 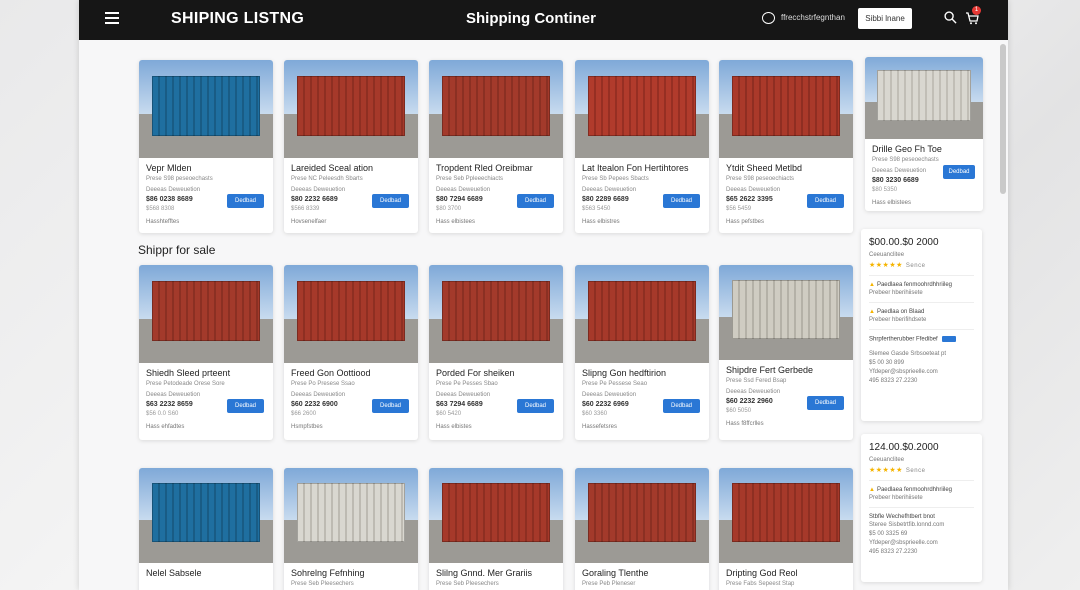 I want to click on scrollbar-thumb, so click(x=1003, y=119).